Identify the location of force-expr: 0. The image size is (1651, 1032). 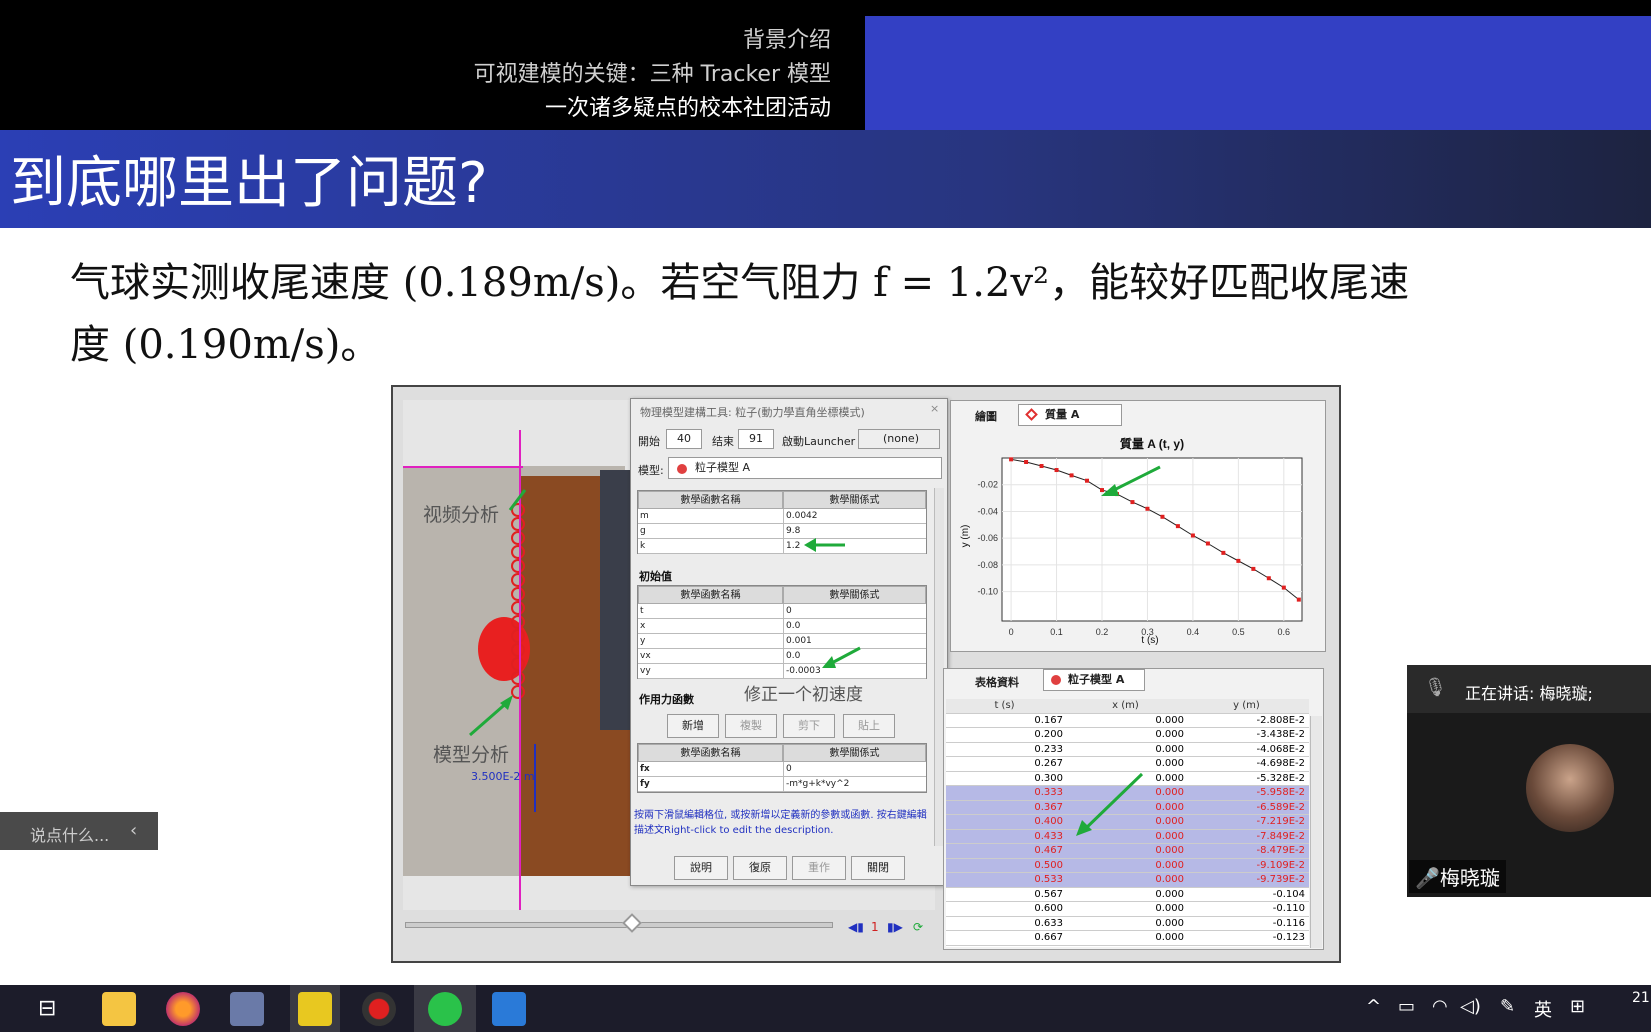
(854, 769).